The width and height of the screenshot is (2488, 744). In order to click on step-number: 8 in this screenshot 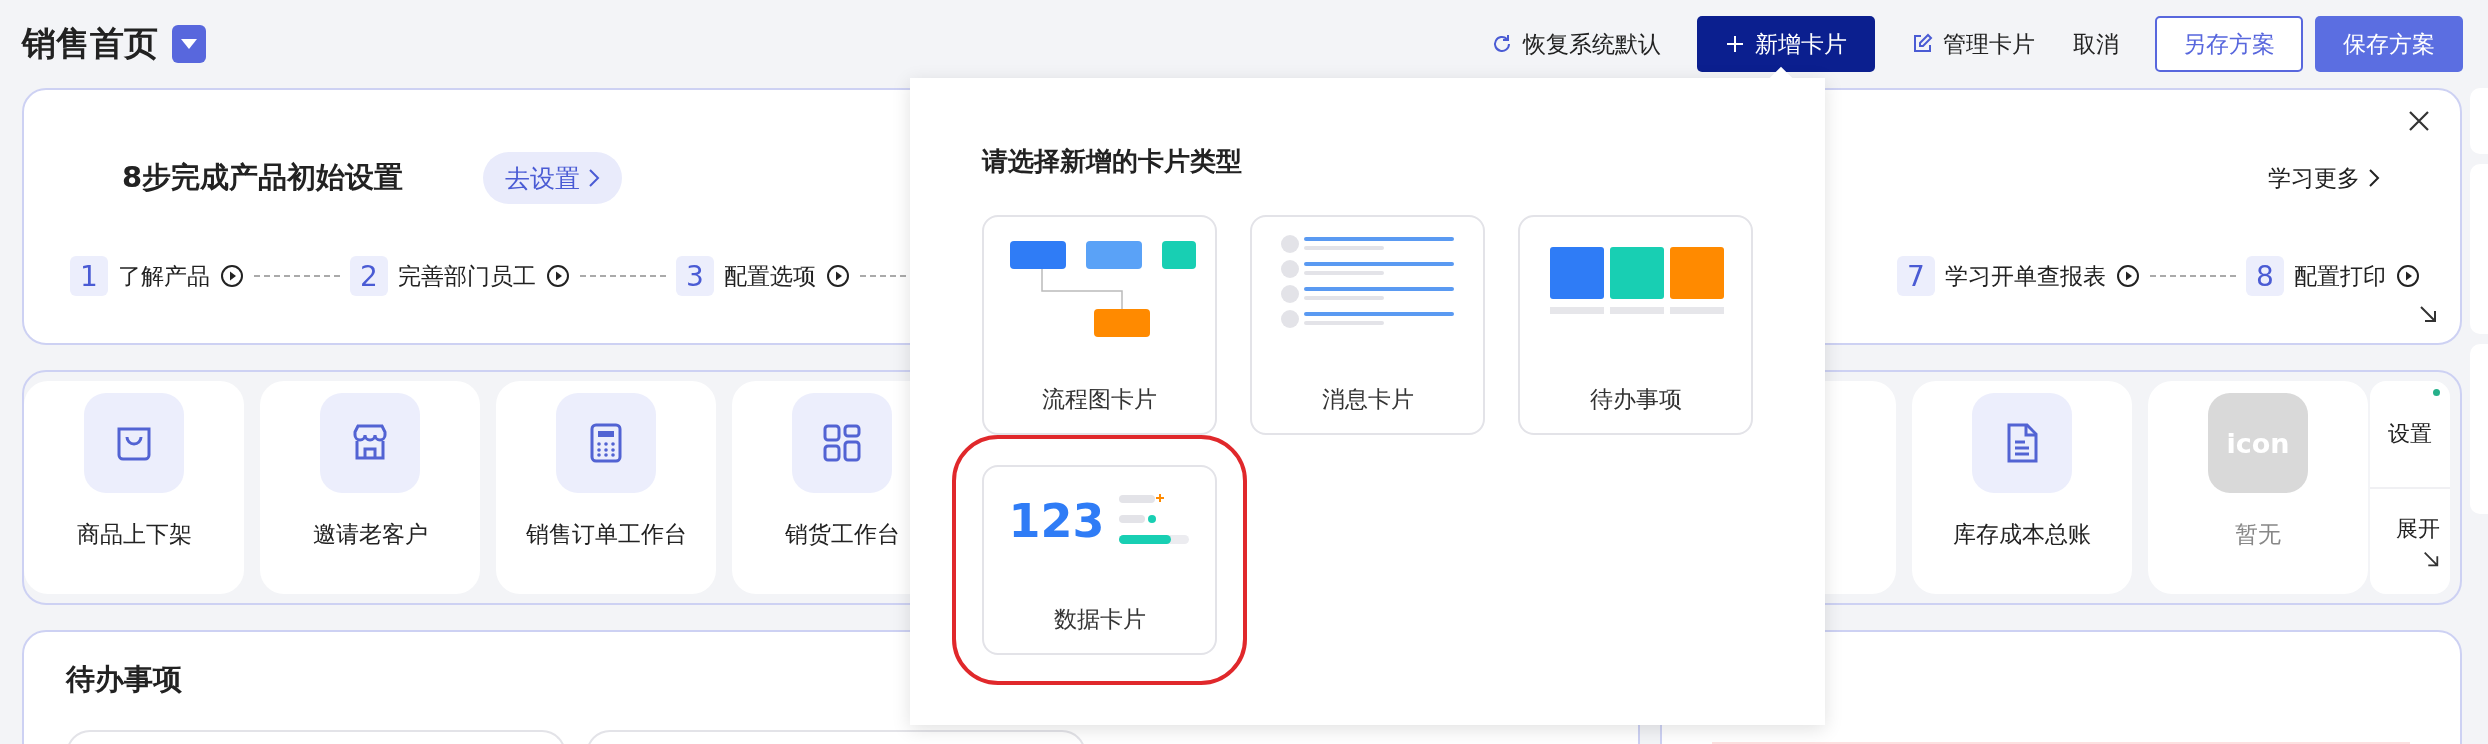, I will do `click(2265, 276)`.